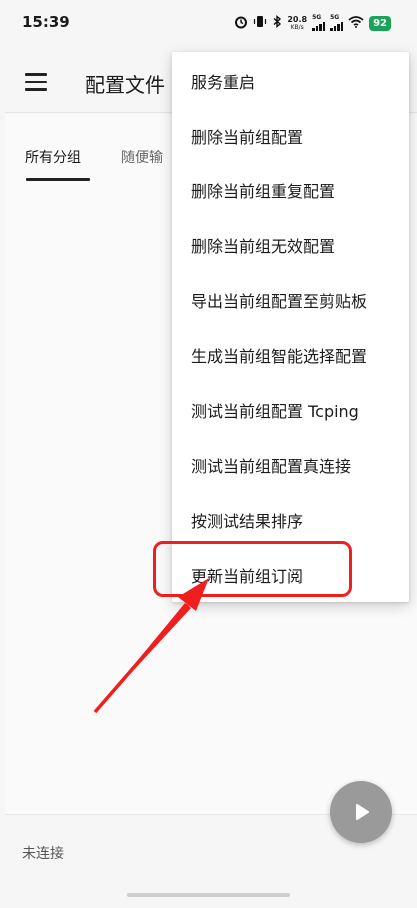  I want to click on tab-group: 随便输, so click(142, 157).